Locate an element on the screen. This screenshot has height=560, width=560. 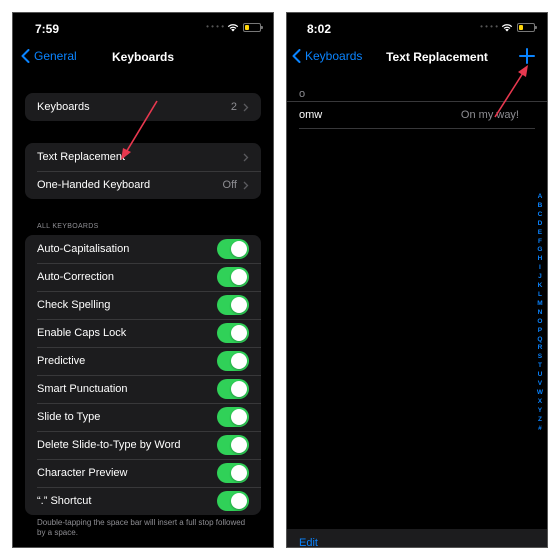
index-letter: C is located at coordinates (540, 215).